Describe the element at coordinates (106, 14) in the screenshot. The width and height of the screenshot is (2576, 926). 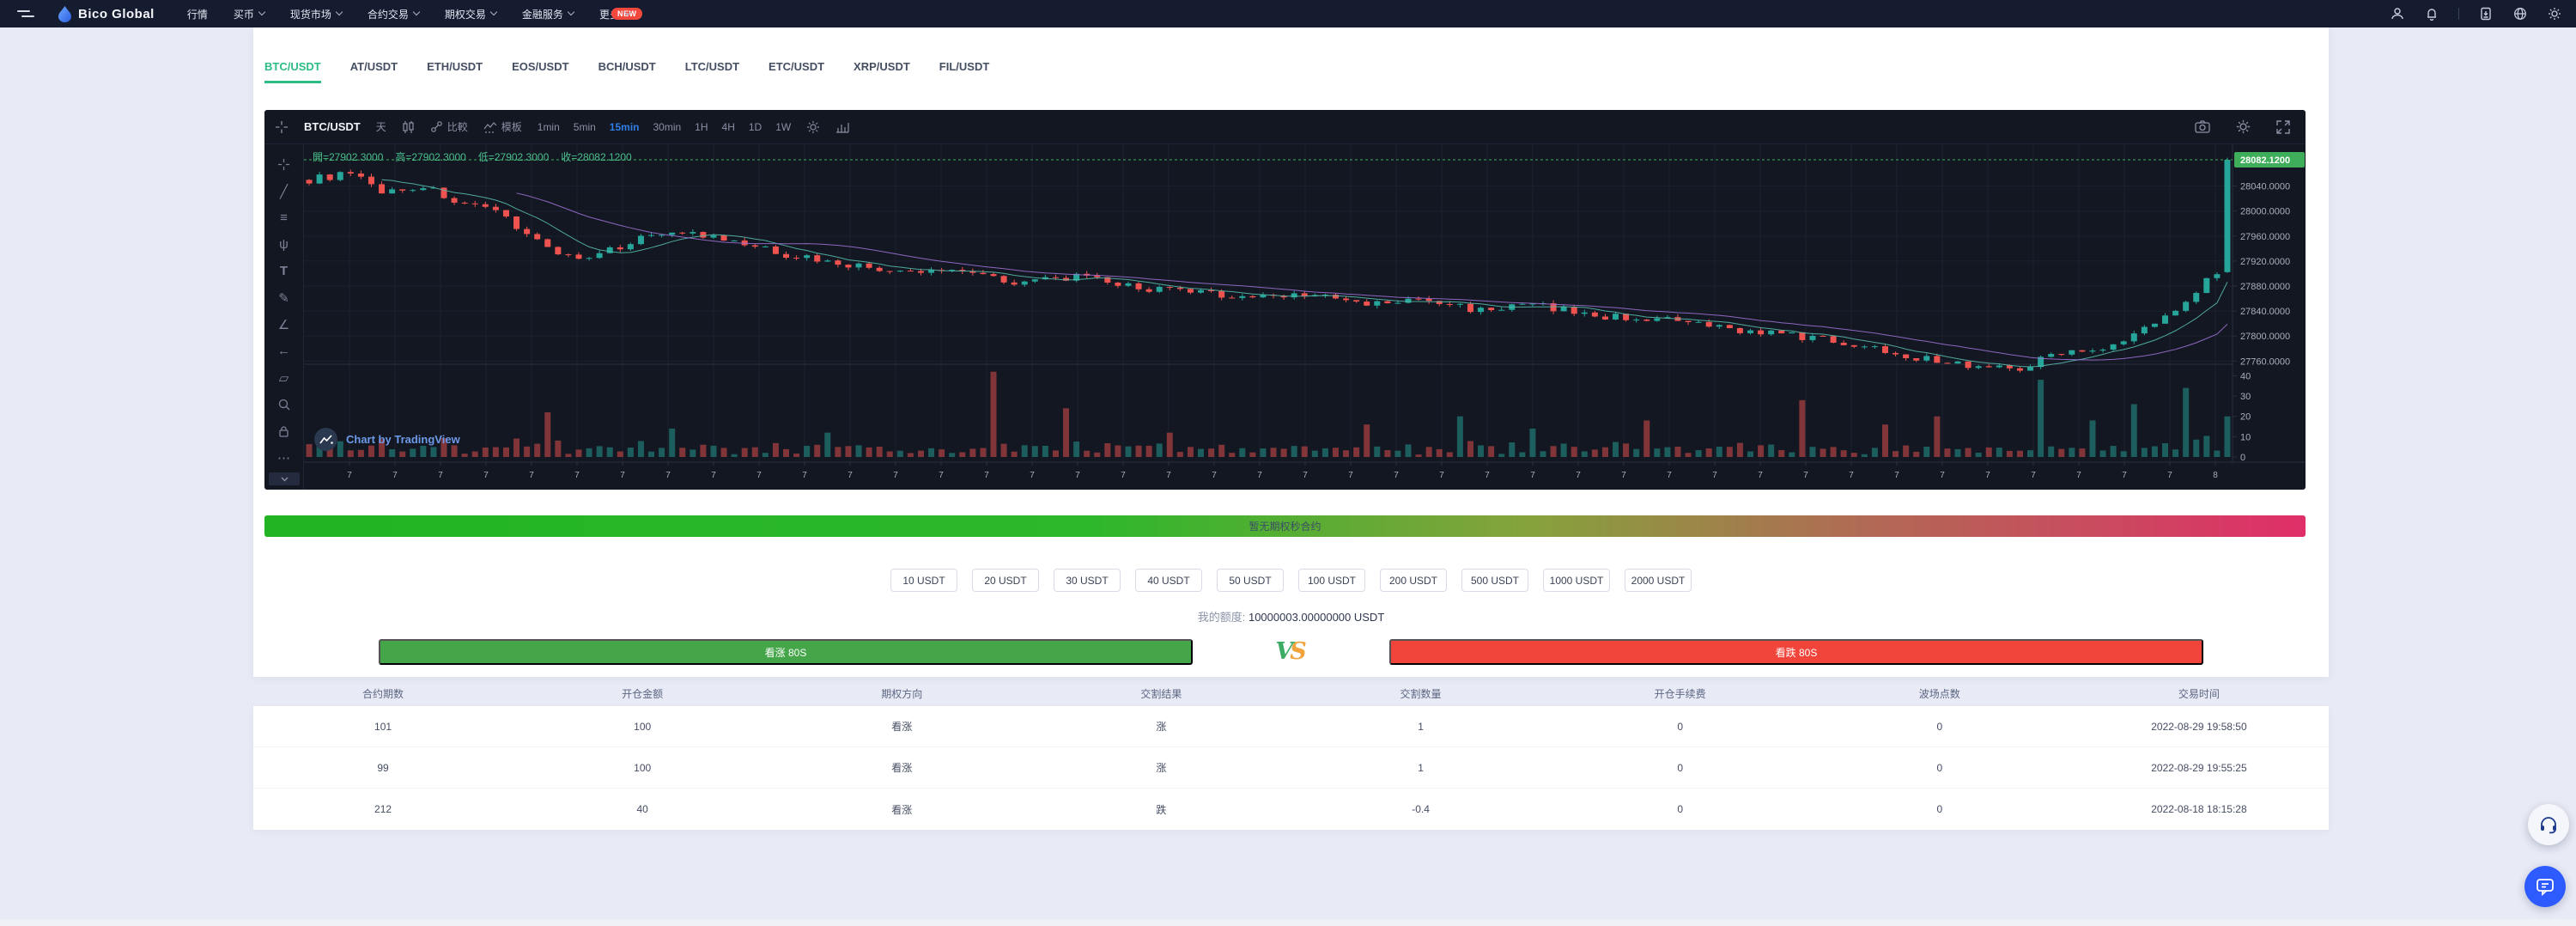
I see `brand: Bico Global` at that location.